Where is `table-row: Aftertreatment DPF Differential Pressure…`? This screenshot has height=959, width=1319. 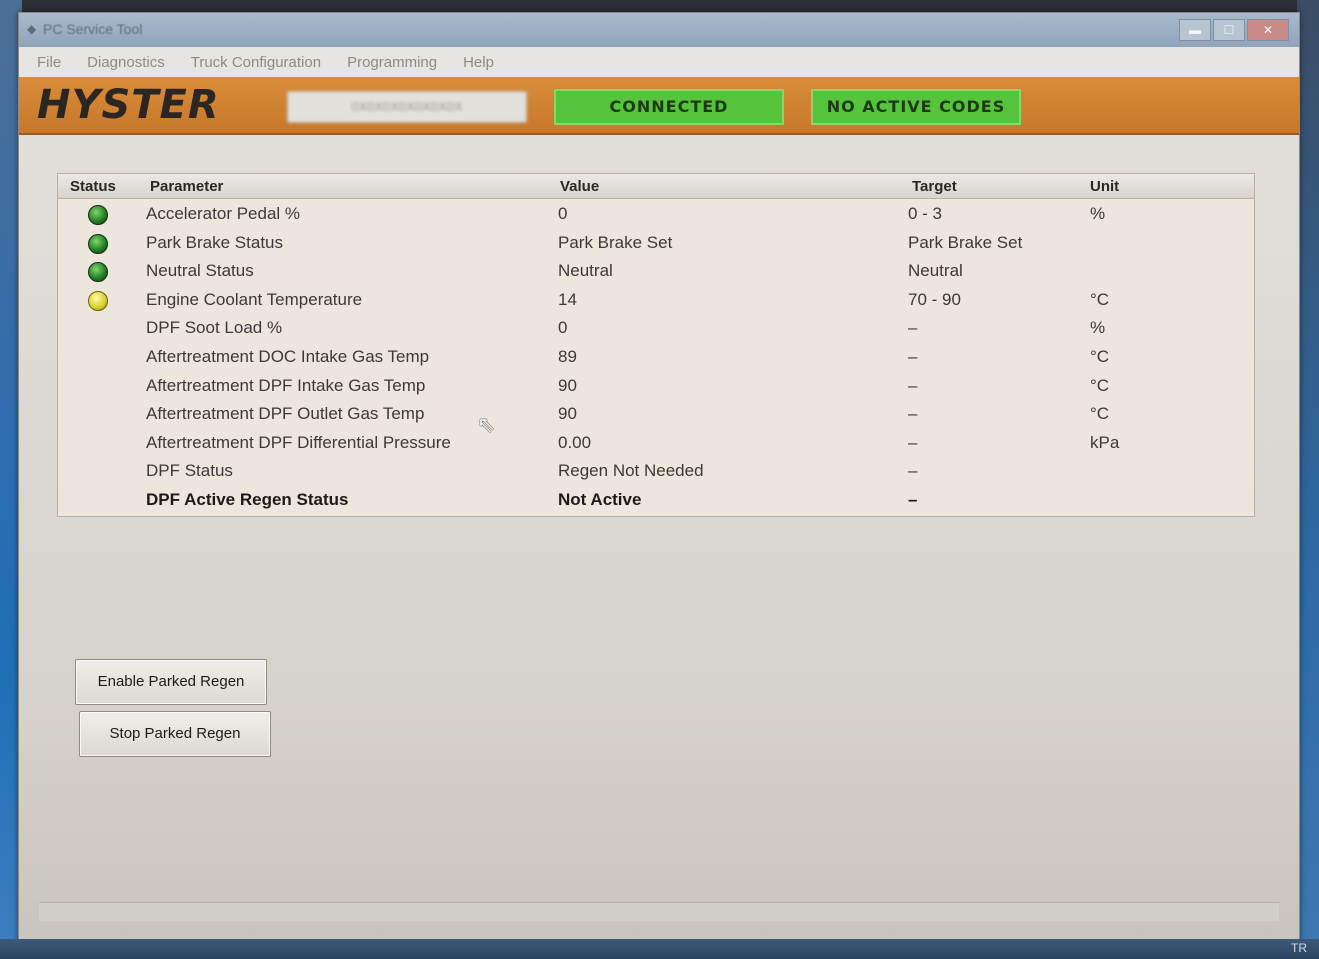 table-row: Aftertreatment DPF Differential Pressure… is located at coordinates (656, 443).